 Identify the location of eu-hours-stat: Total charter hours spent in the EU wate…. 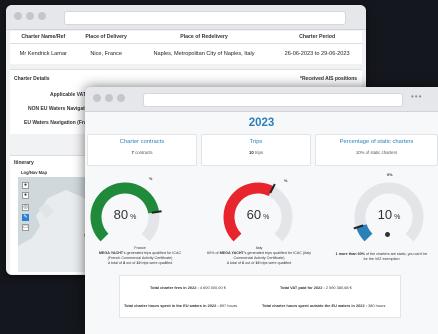
(181, 305).